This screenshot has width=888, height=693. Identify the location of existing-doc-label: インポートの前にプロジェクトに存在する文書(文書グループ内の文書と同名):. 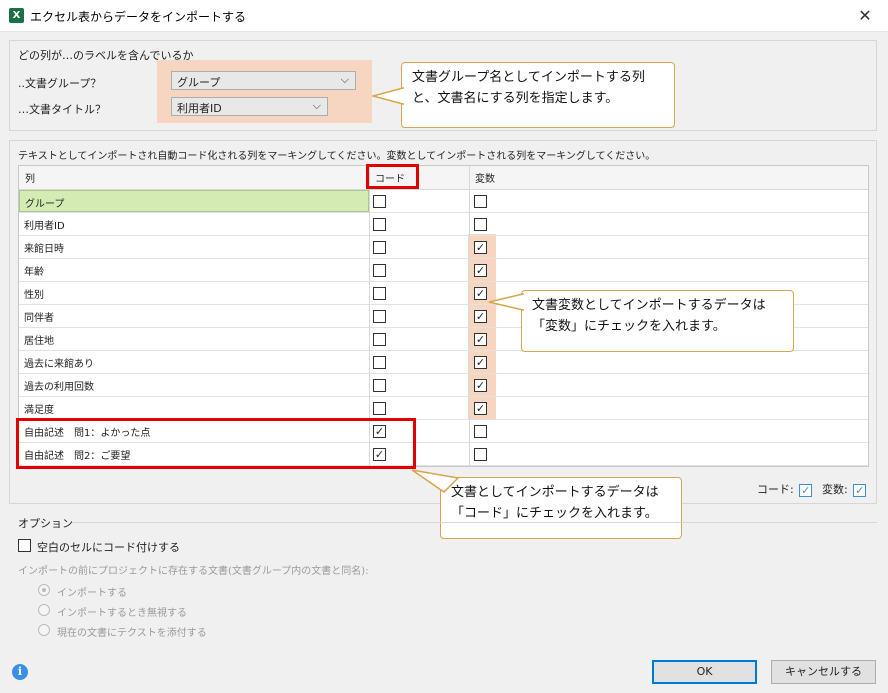
(193, 571).